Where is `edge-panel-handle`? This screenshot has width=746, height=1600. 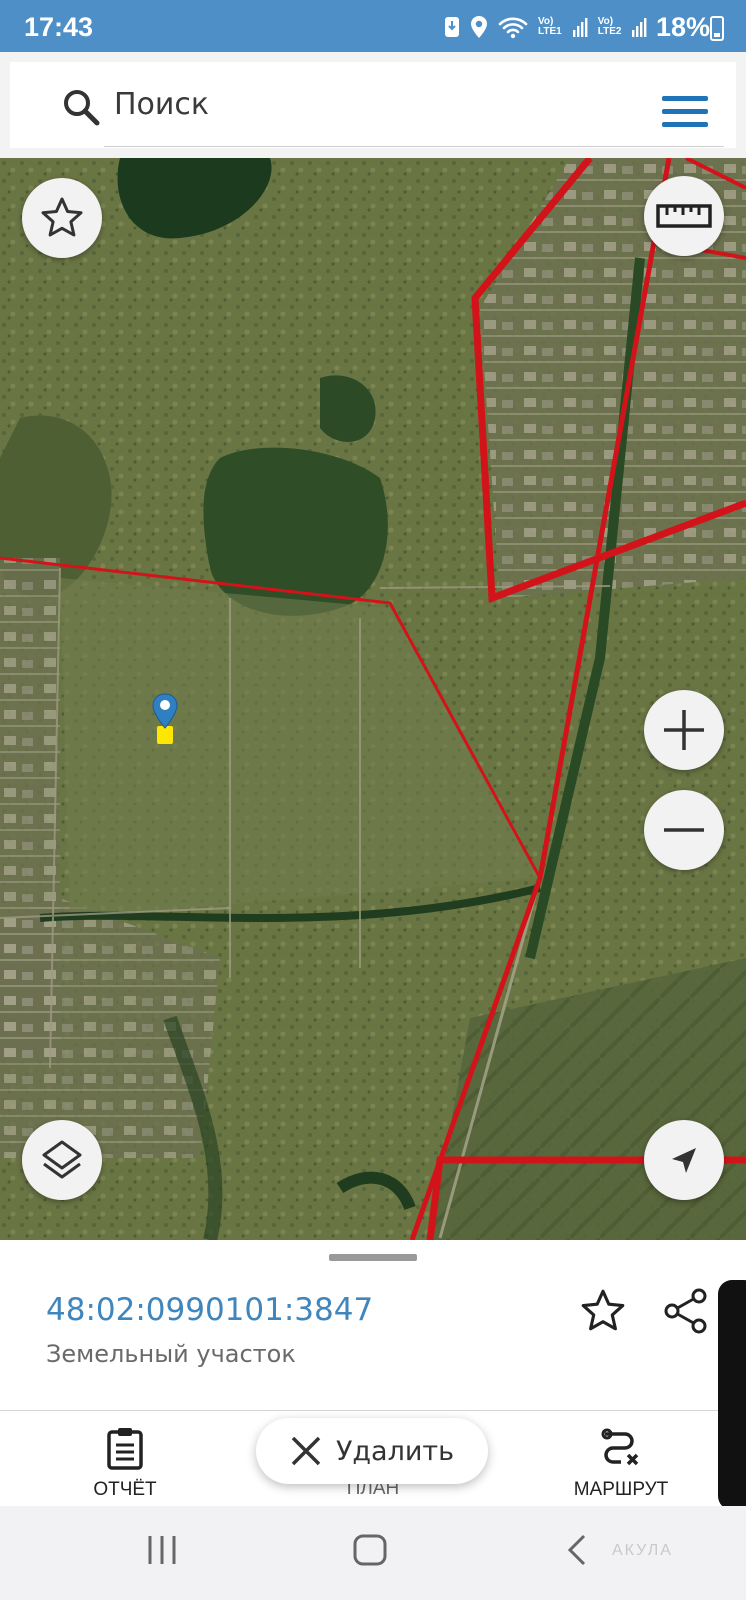 edge-panel-handle is located at coordinates (732, 1395).